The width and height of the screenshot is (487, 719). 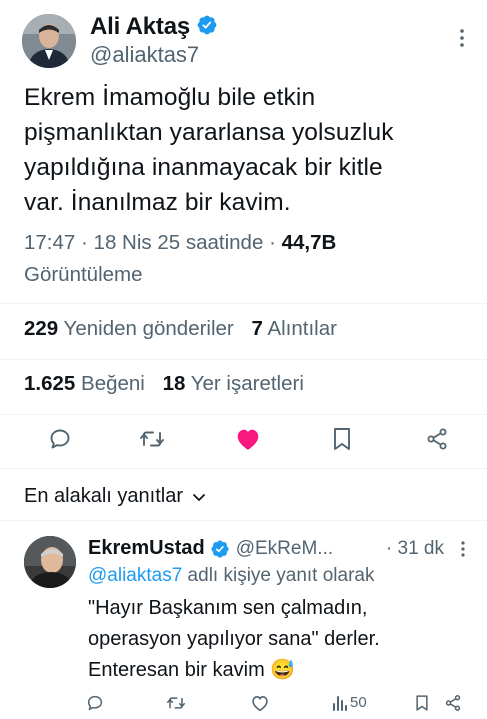 I want to click on replies-sort-dropdown: En alakalı yanıtlar, so click(x=115, y=496).